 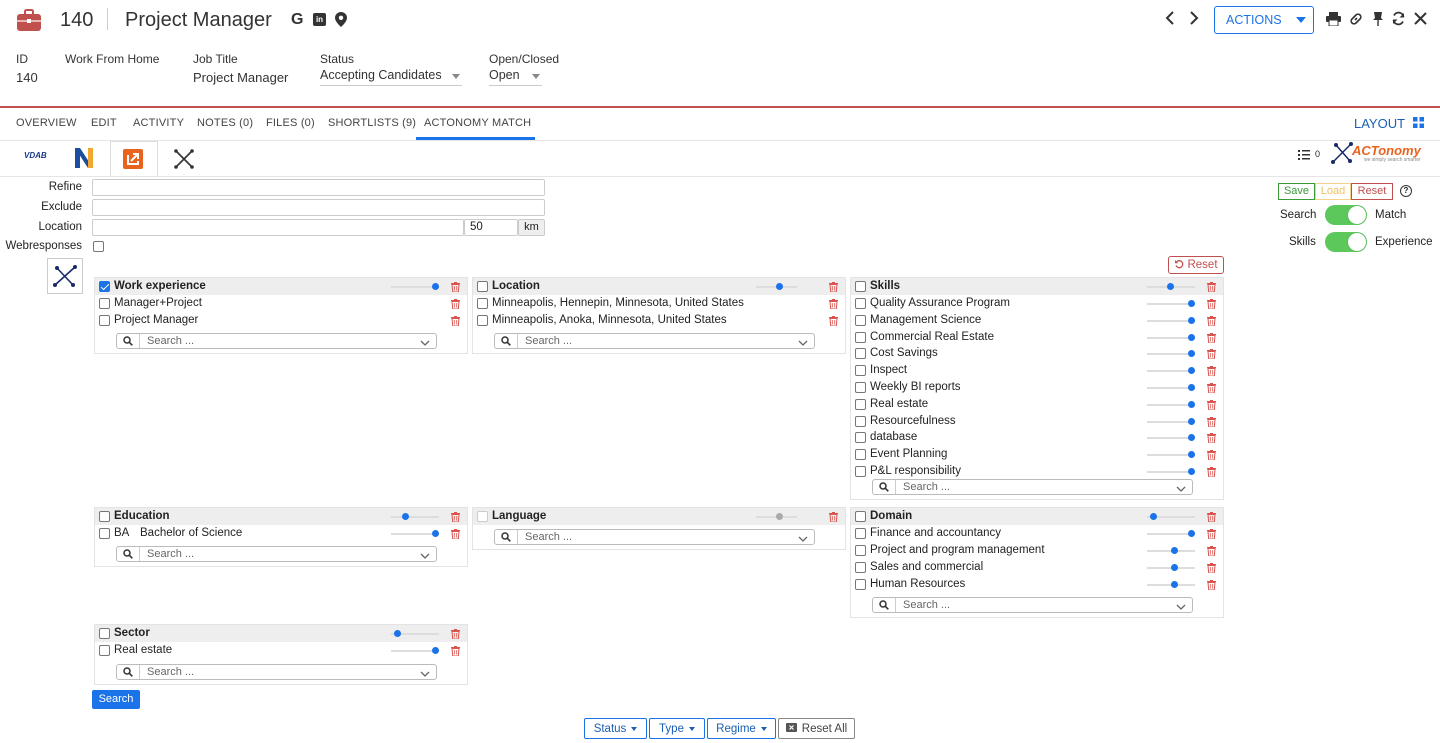 What do you see at coordinates (290, 123) in the screenshot?
I see `tab-files: FILES (0)` at bounding box center [290, 123].